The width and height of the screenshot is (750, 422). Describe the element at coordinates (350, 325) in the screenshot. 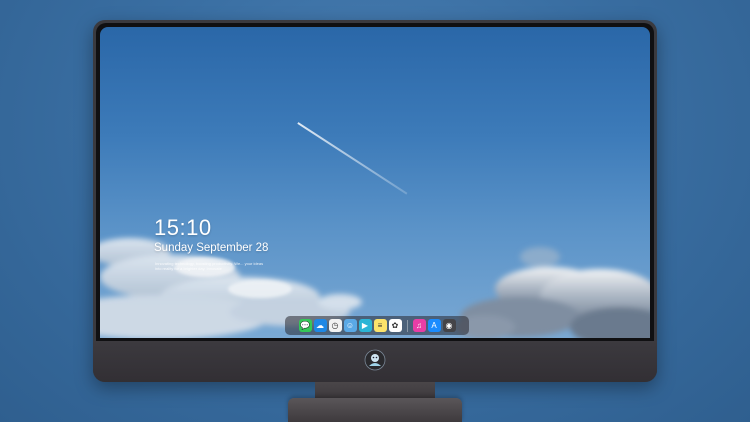

I see `finder-icon: ☺` at that location.